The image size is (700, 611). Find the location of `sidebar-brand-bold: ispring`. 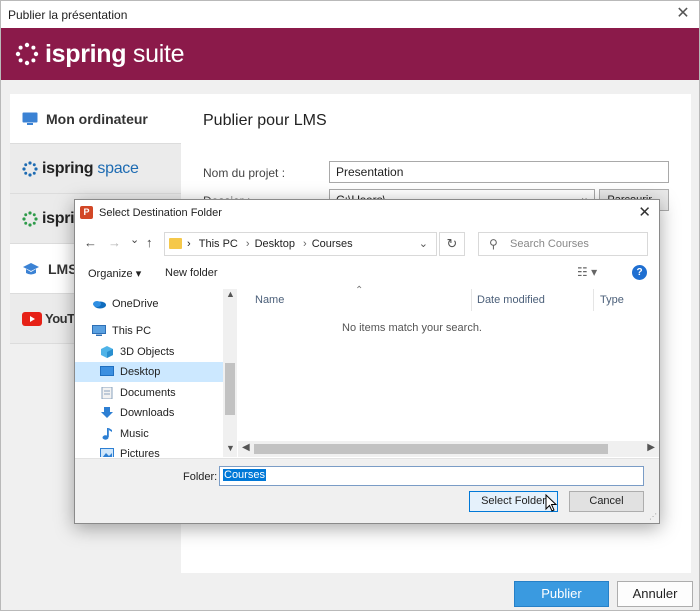

sidebar-brand-bold: ispring is located at coordinates (68, 168).